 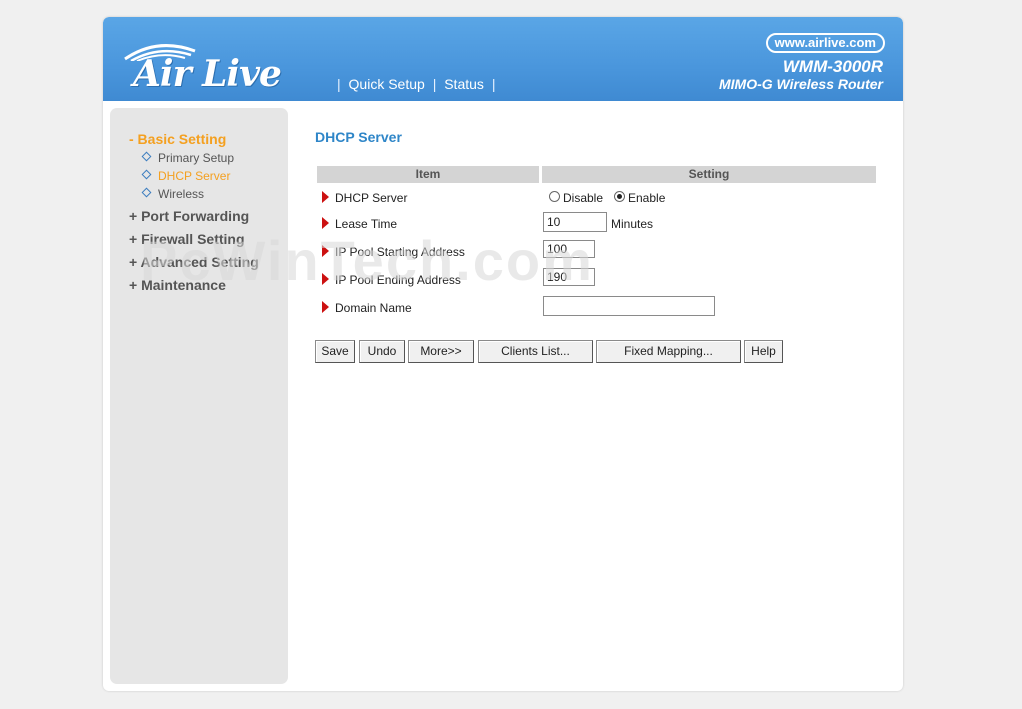 I want to click on row-label-text: Lease Time, so click(x=366, y=224).